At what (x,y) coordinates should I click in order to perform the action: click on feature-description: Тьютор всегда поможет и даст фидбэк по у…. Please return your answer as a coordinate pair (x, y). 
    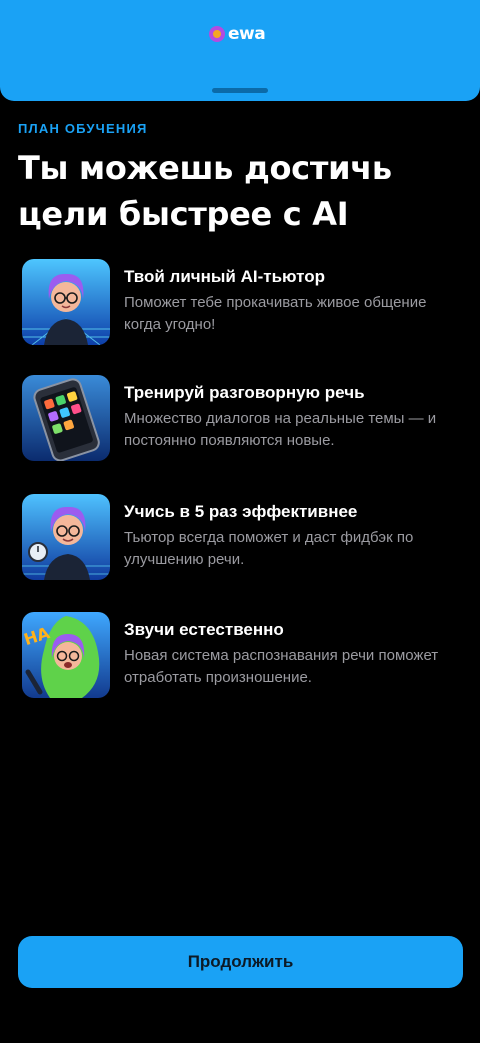
    Looking at the image, I should click on (269, 548).